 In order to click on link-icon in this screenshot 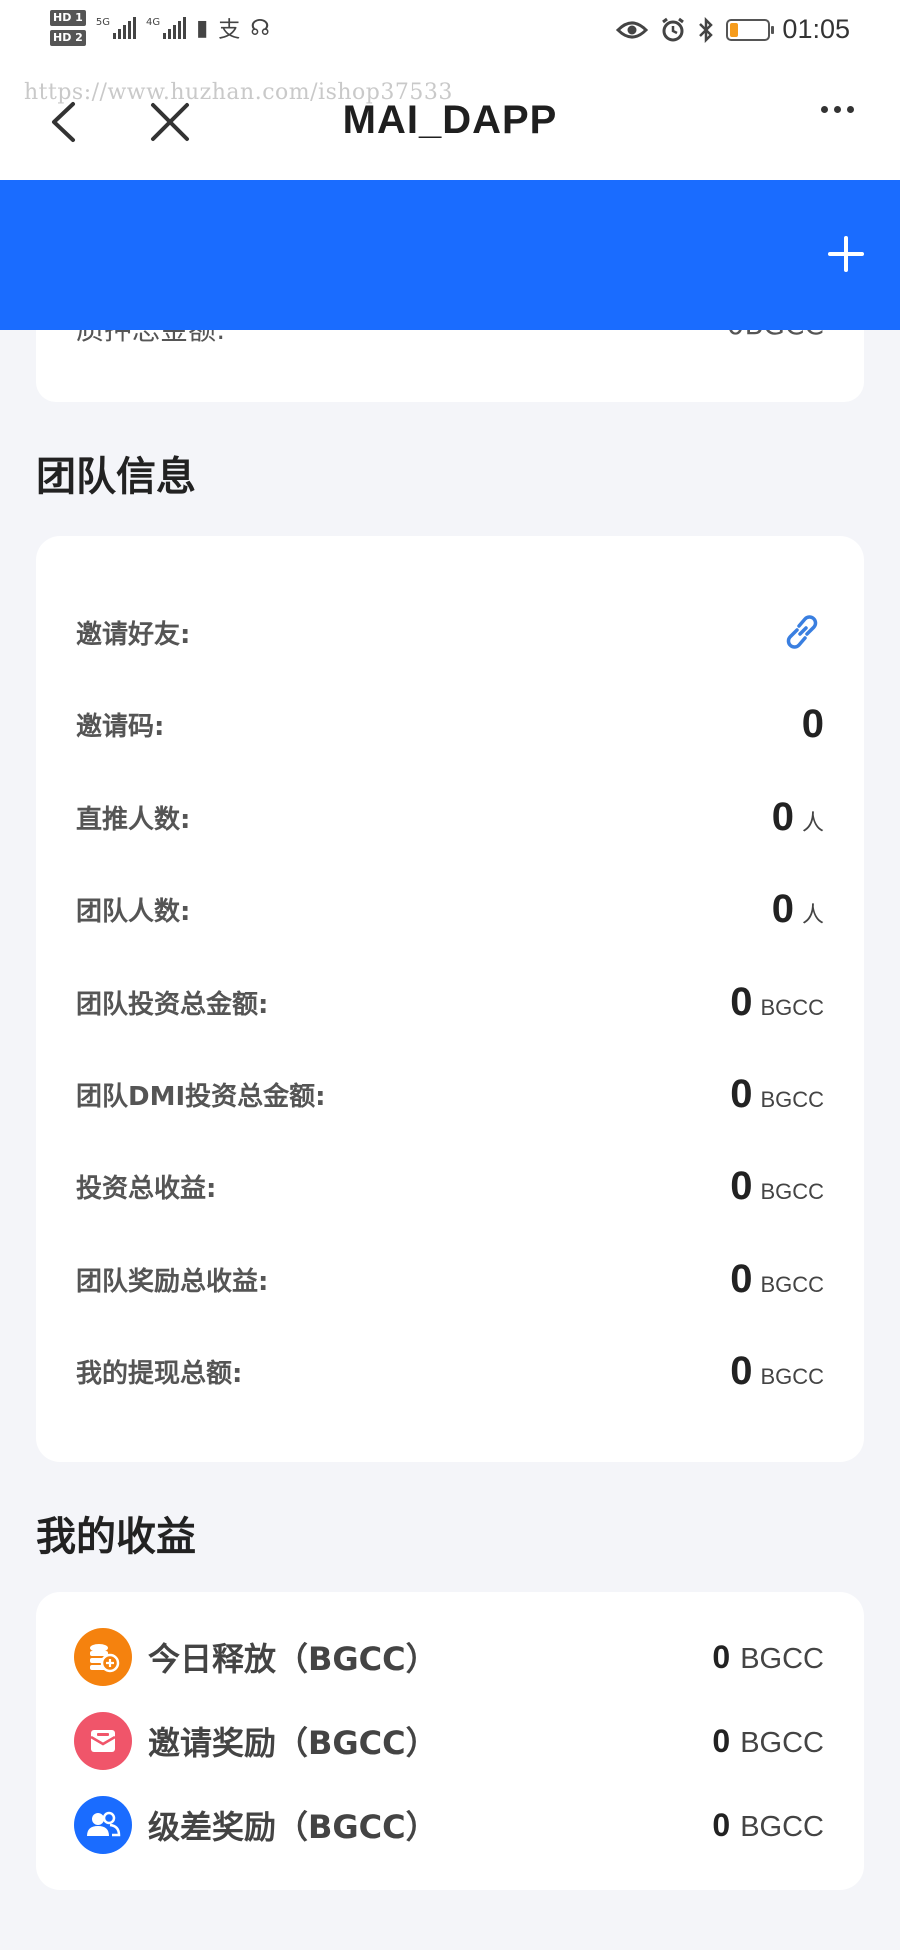, I will do `click(802, 632)`.